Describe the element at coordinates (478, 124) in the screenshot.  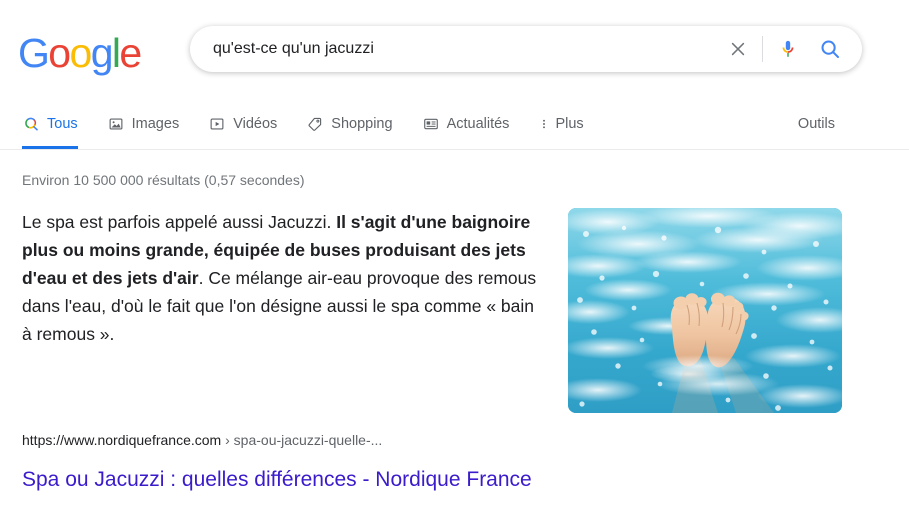
I see `tab-label: Actualités` at that location.